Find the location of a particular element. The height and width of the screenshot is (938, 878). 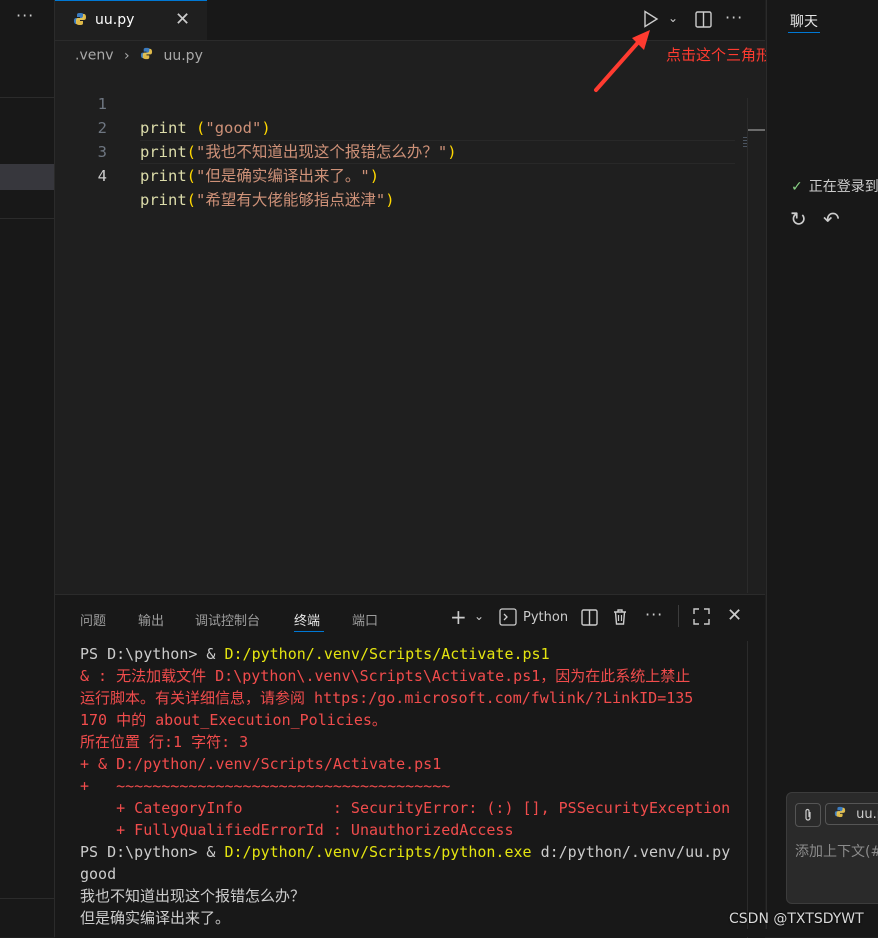

breadcrumb: .venv › uu.py is located at coordinates (139, 55).